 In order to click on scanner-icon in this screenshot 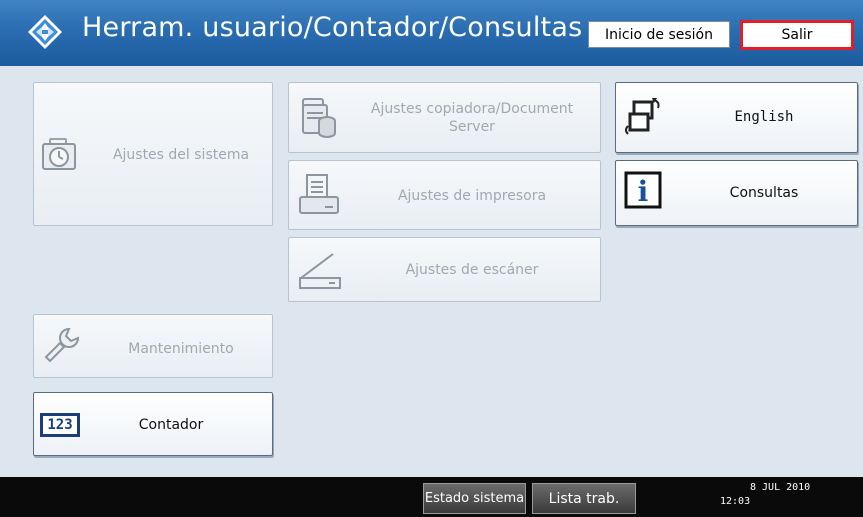, I will do `click(320, 270)`.